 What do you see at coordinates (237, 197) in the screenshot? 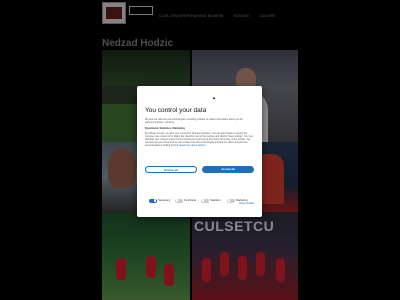
I see `toggle-marketing: Marketing` at bounding box center [237, 197].